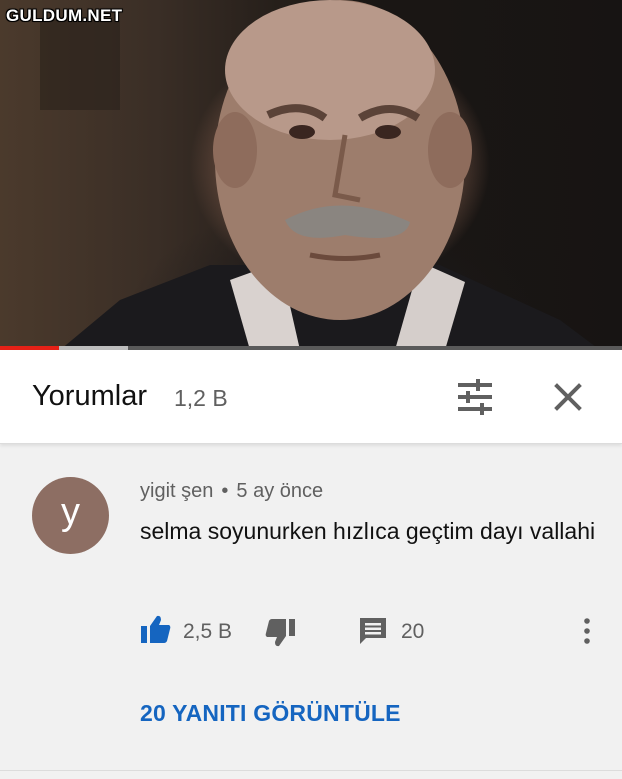 This screenshot has width=622, height=779. I want to click on sort-filter-icon, so click(475, 397).